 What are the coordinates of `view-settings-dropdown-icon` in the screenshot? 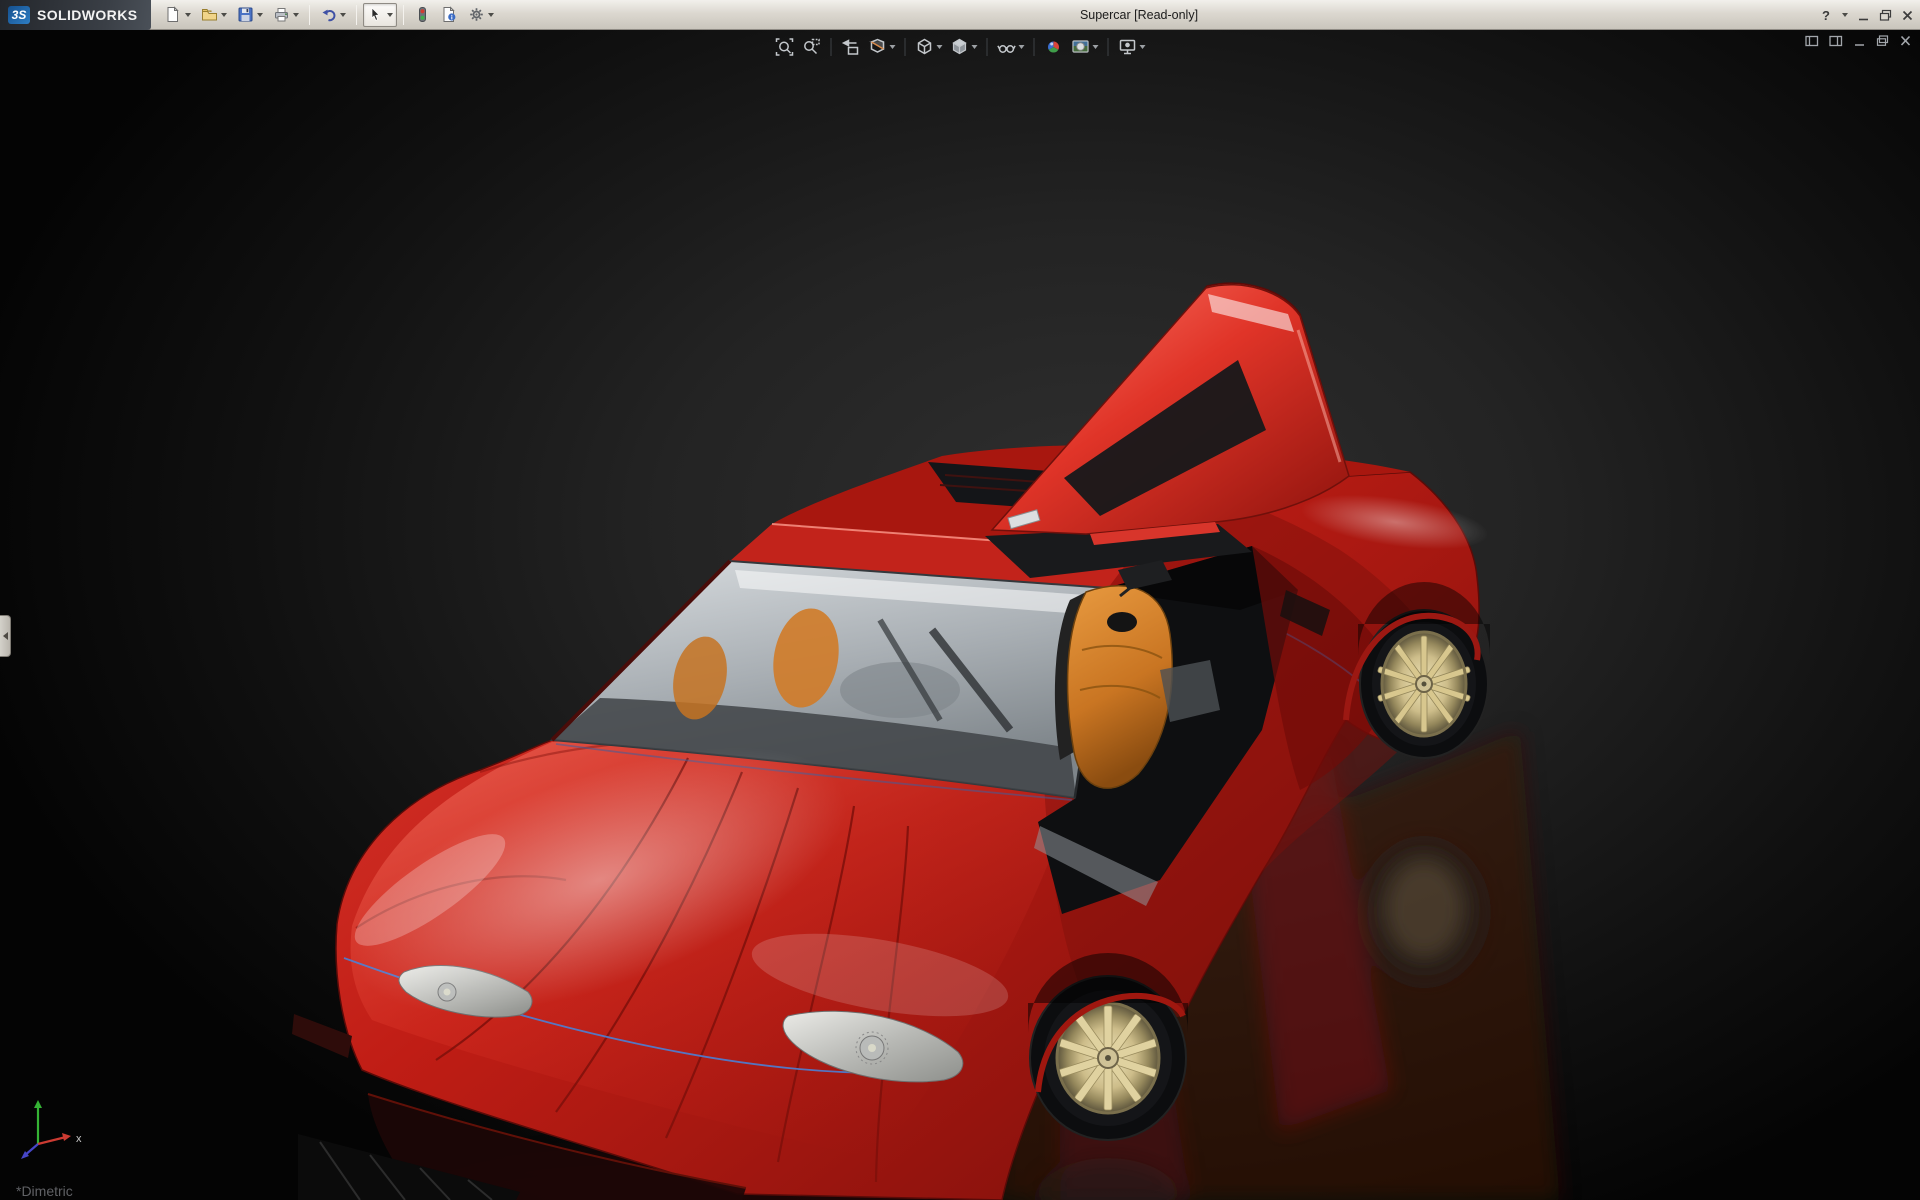 It's located at (1142, 47).